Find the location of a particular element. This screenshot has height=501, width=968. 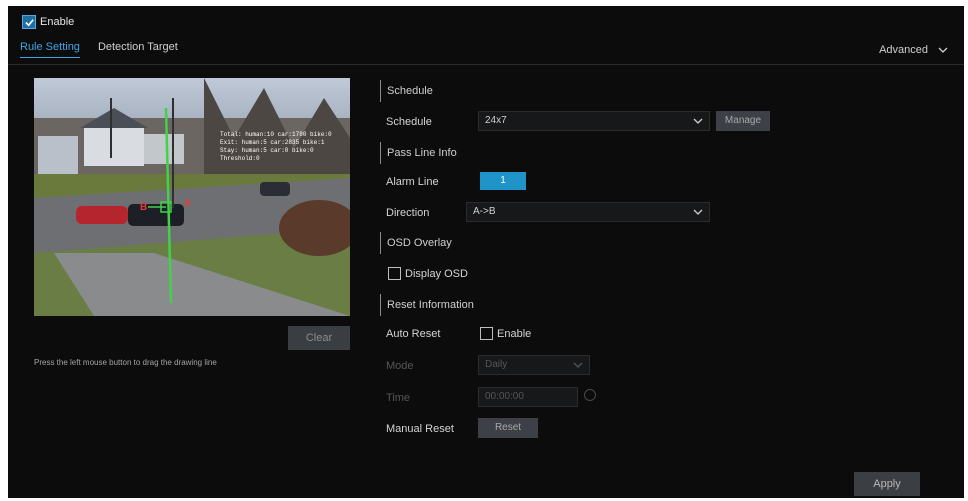

time-value: 00:00:00 is located at coordinates (504, 396).